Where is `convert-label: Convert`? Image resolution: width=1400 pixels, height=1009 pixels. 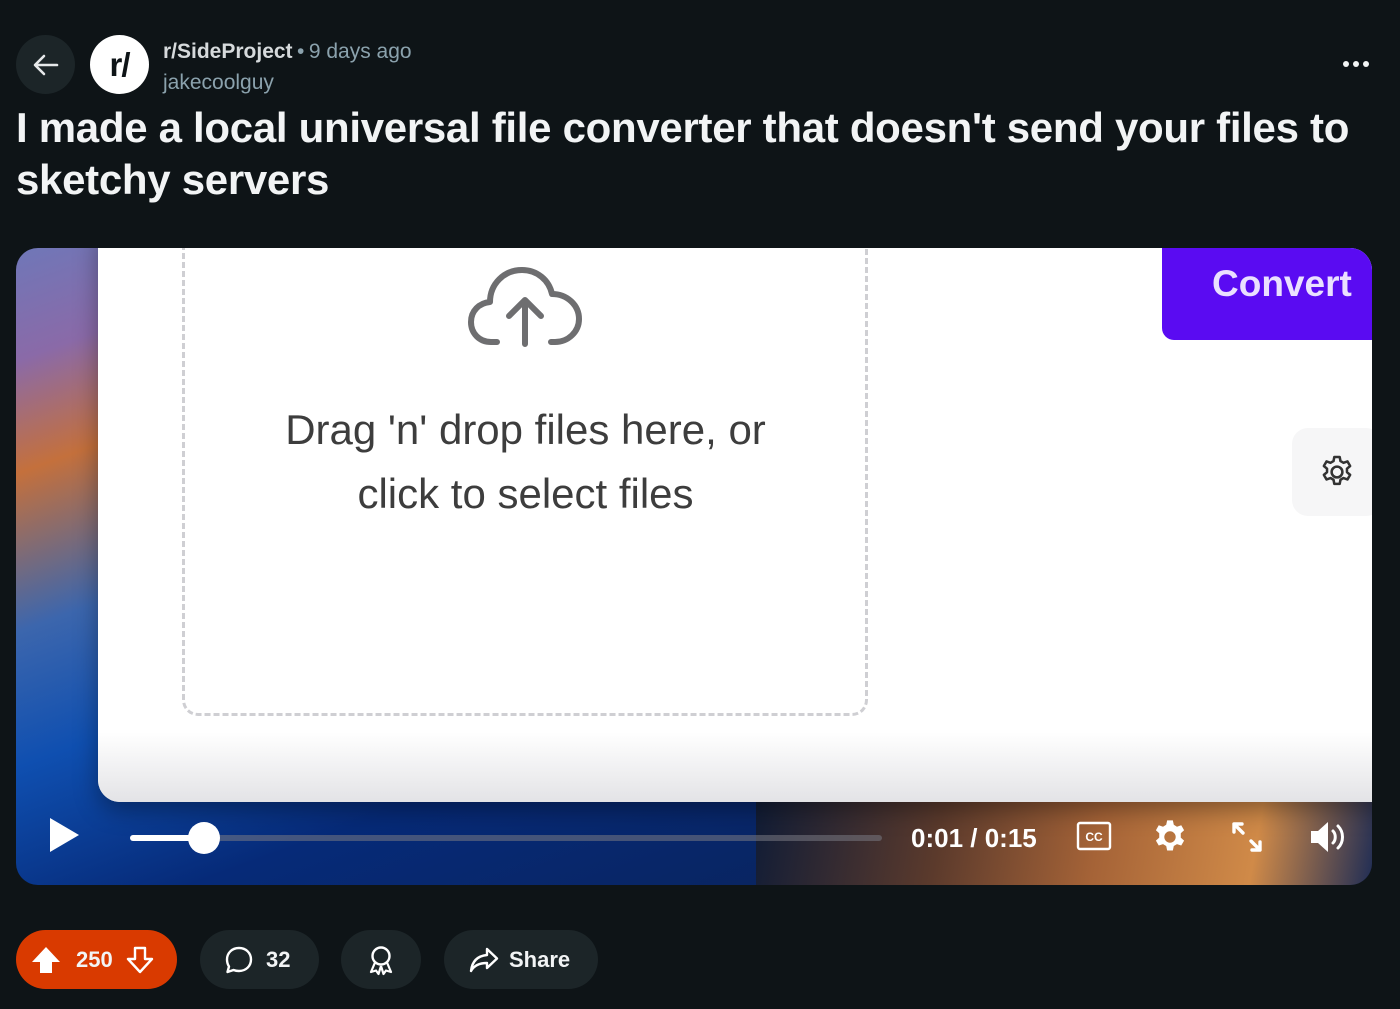
convert-label: Convert is located at coordinates (1282, 283).